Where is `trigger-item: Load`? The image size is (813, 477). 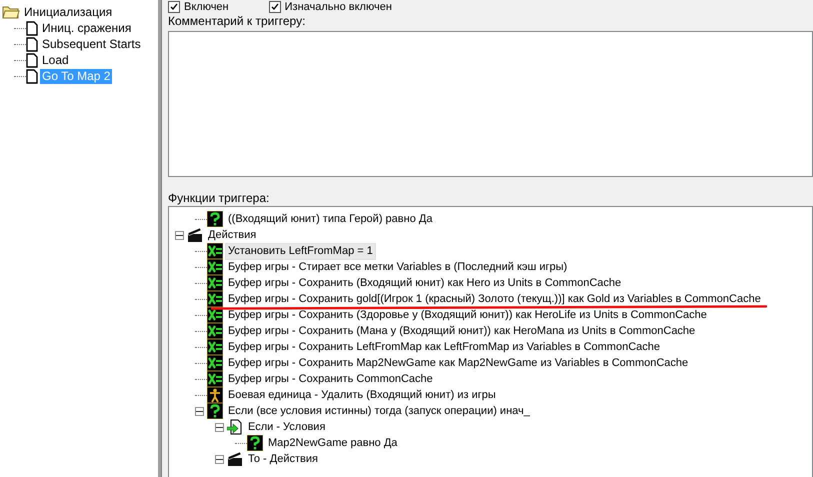 trigger-item: Load is located at coordinates (55, 60).